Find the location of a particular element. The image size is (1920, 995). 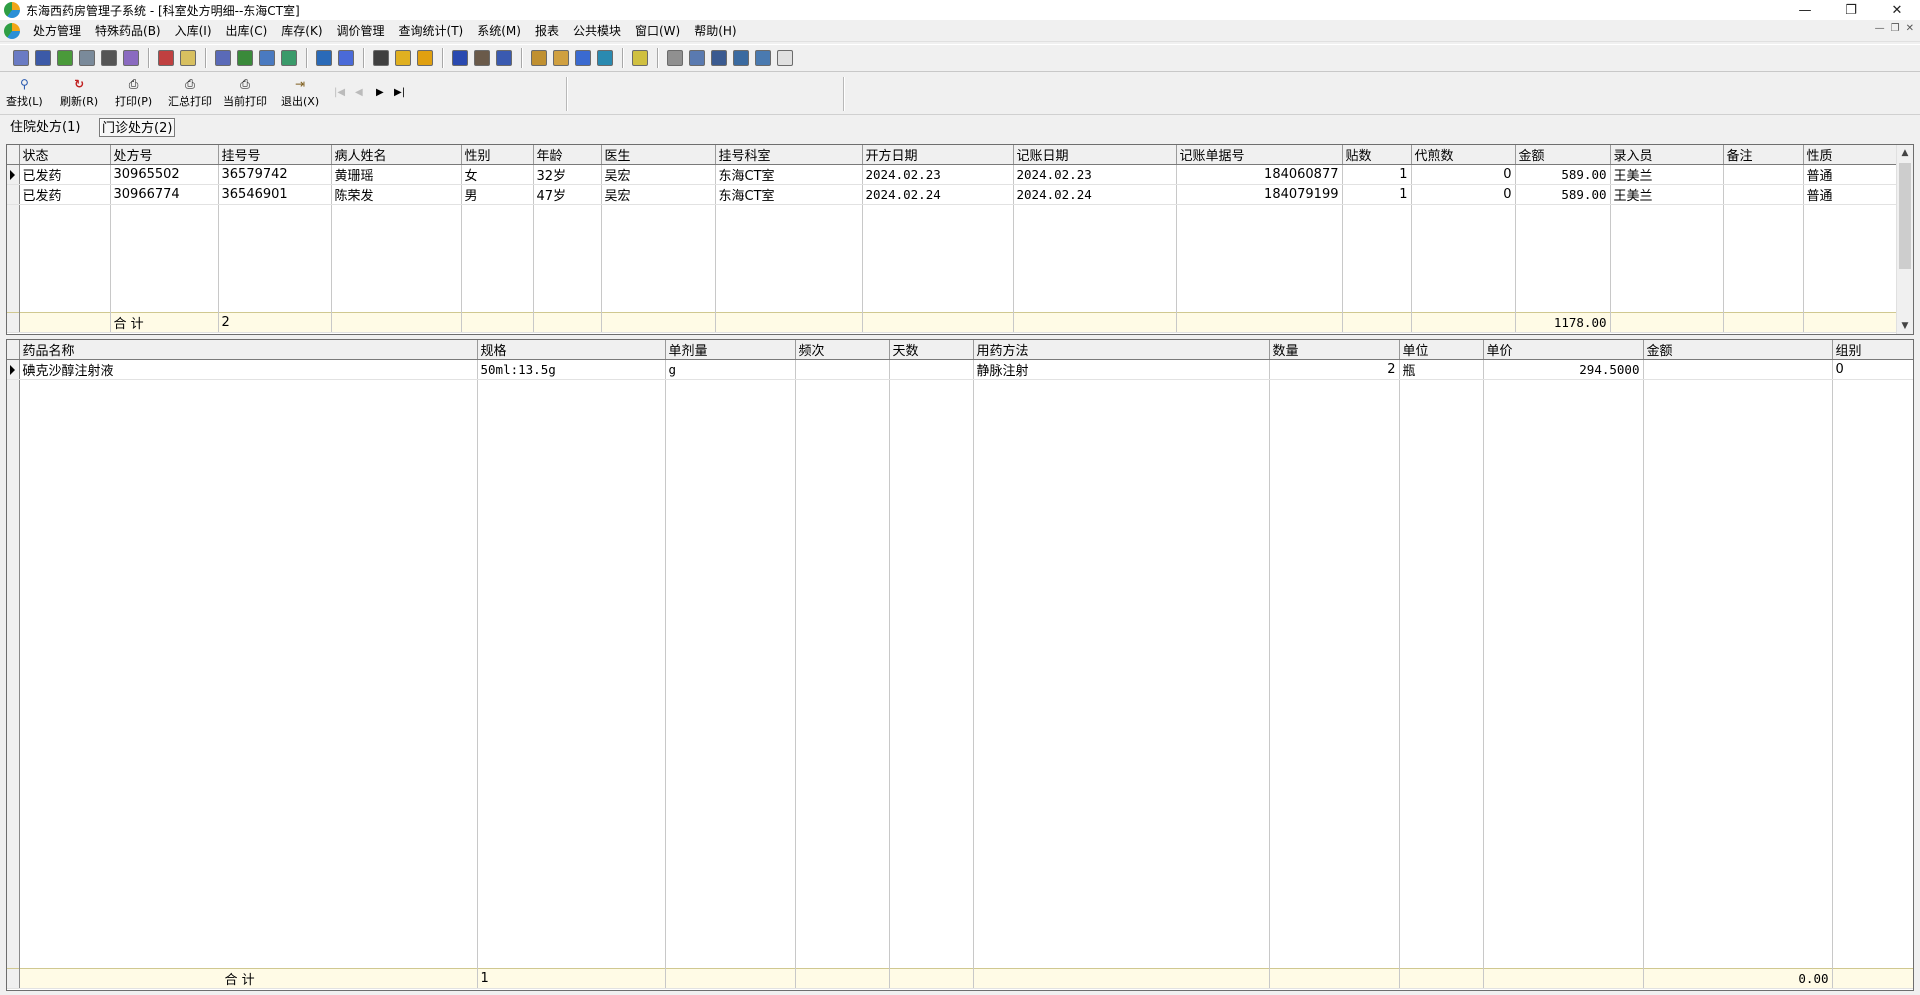

column-header: 开方日期 is located at coordinates (938, 155).